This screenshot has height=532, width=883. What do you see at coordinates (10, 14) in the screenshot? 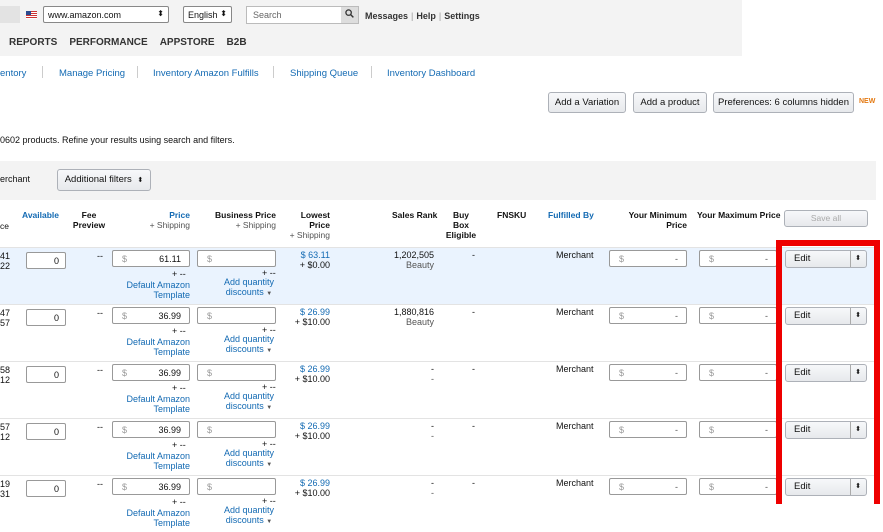
I see `menu-toggle` at bounding box center [10, 14].